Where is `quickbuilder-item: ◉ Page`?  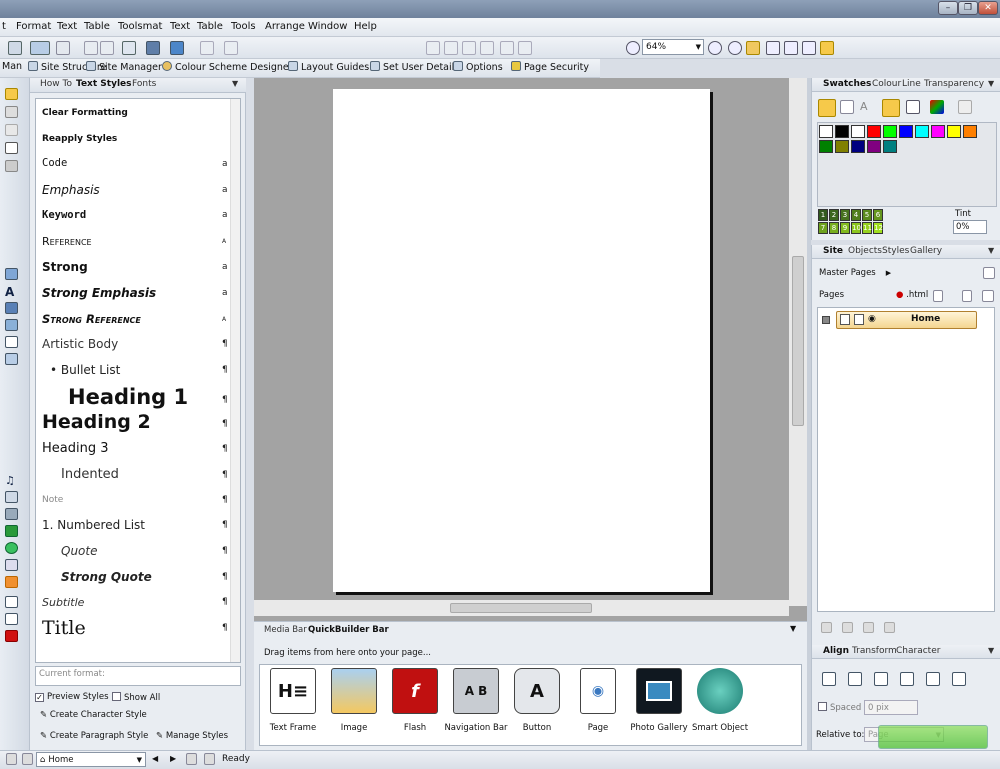
quickbuilder-item: ◉ Page is located at coordinates (598, 700).